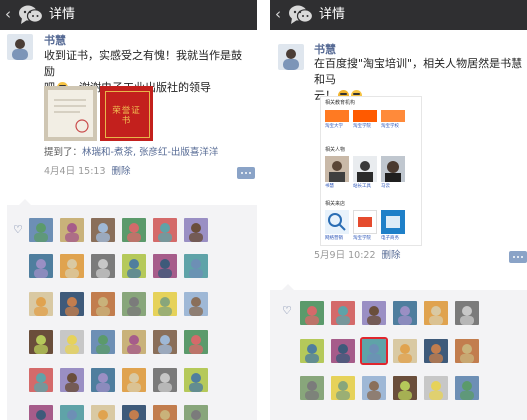 The height and width of the screenshot is (420, 527). I want to click on time-text: 5月9日 10:22, so click(345, 255).